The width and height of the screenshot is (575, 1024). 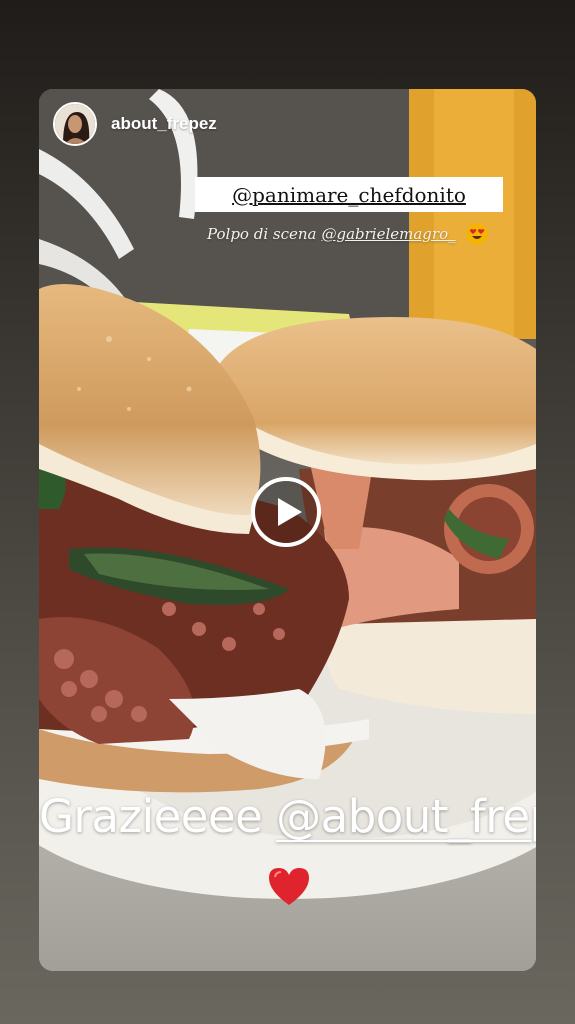 What do you see at coordinates (388, 234) in the screenshot?
I see `caption-mention: @gabrielemagro_` at bounding box center [388, 234].